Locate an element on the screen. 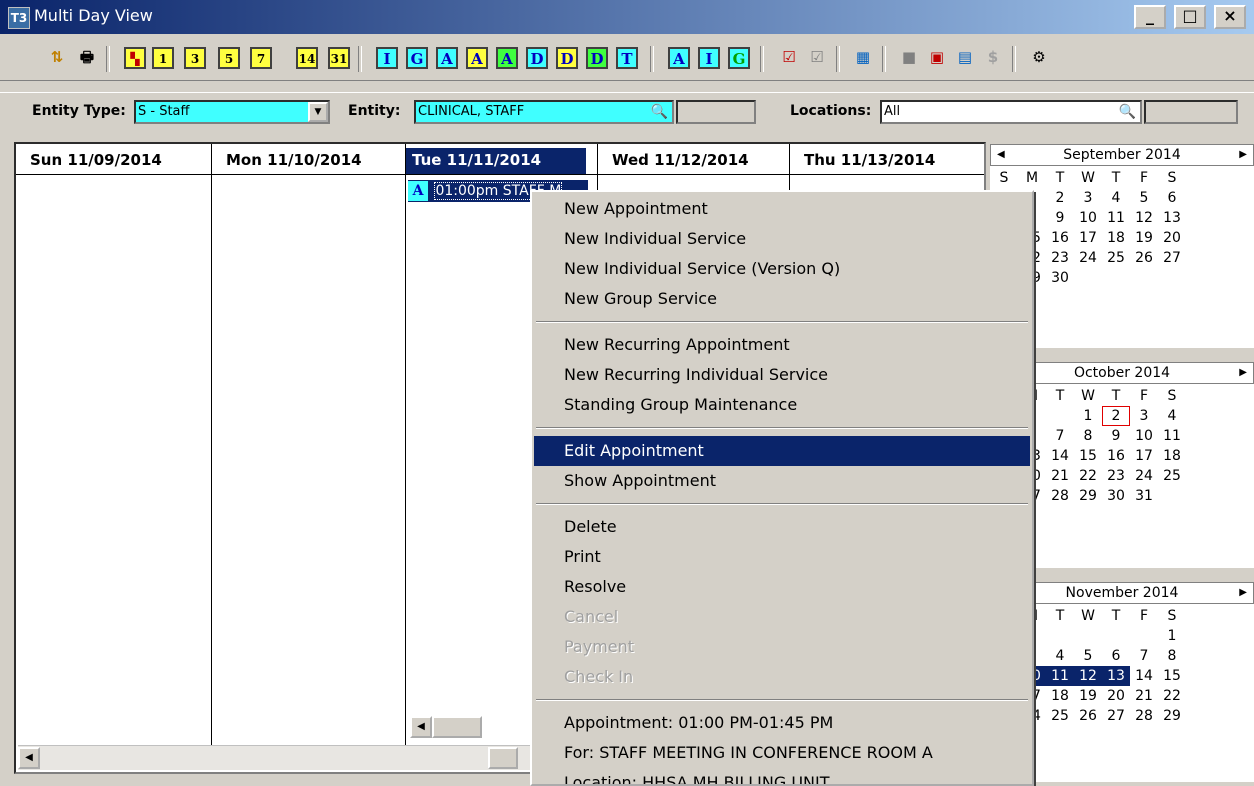 The width and height of the screenshot is (1254, 786). calendar-day: 18 is located at coordinates (1172, 456).